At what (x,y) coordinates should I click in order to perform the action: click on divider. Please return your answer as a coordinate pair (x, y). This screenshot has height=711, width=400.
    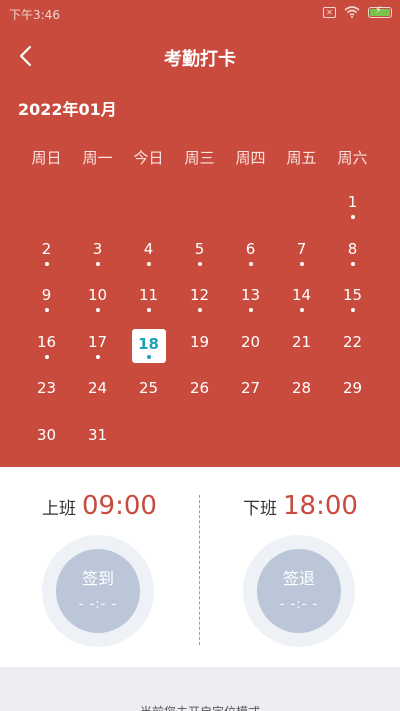
    Looking at the image, I should click on (199, 570).